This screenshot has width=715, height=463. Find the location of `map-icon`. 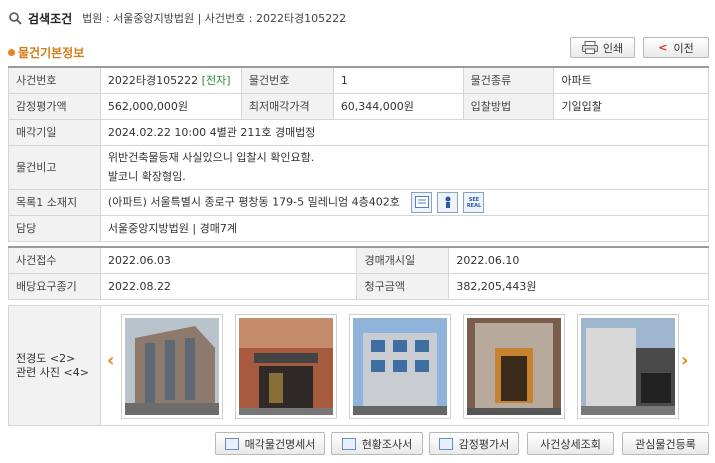

map-icon is located at coordinates (422, 202).